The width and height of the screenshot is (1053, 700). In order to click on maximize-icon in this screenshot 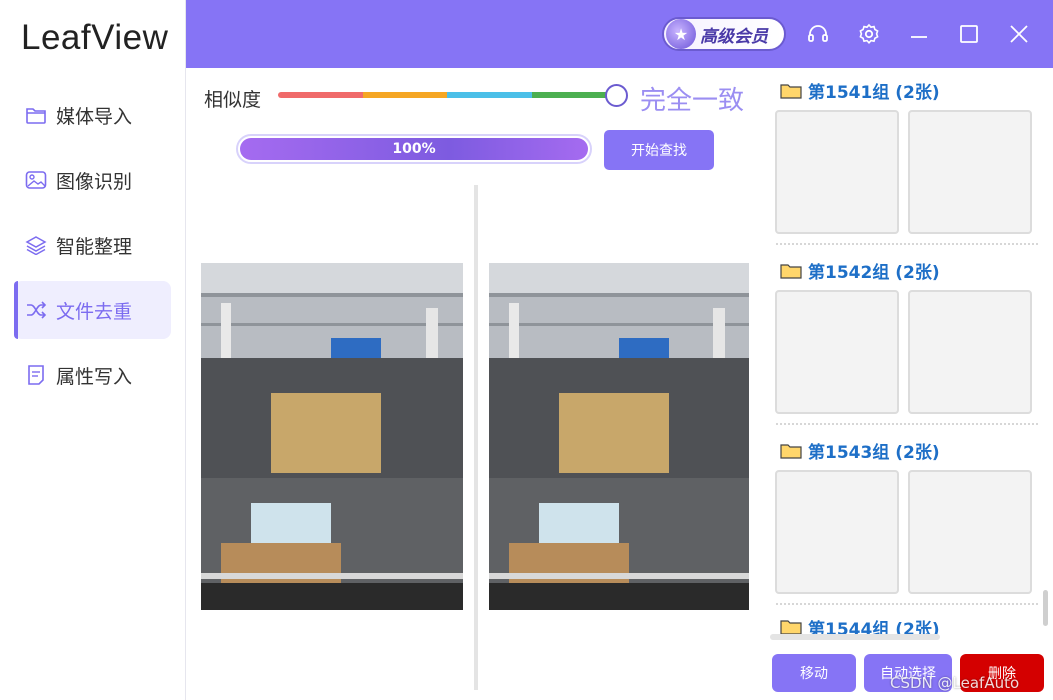, I will do `click(969, 34)`.